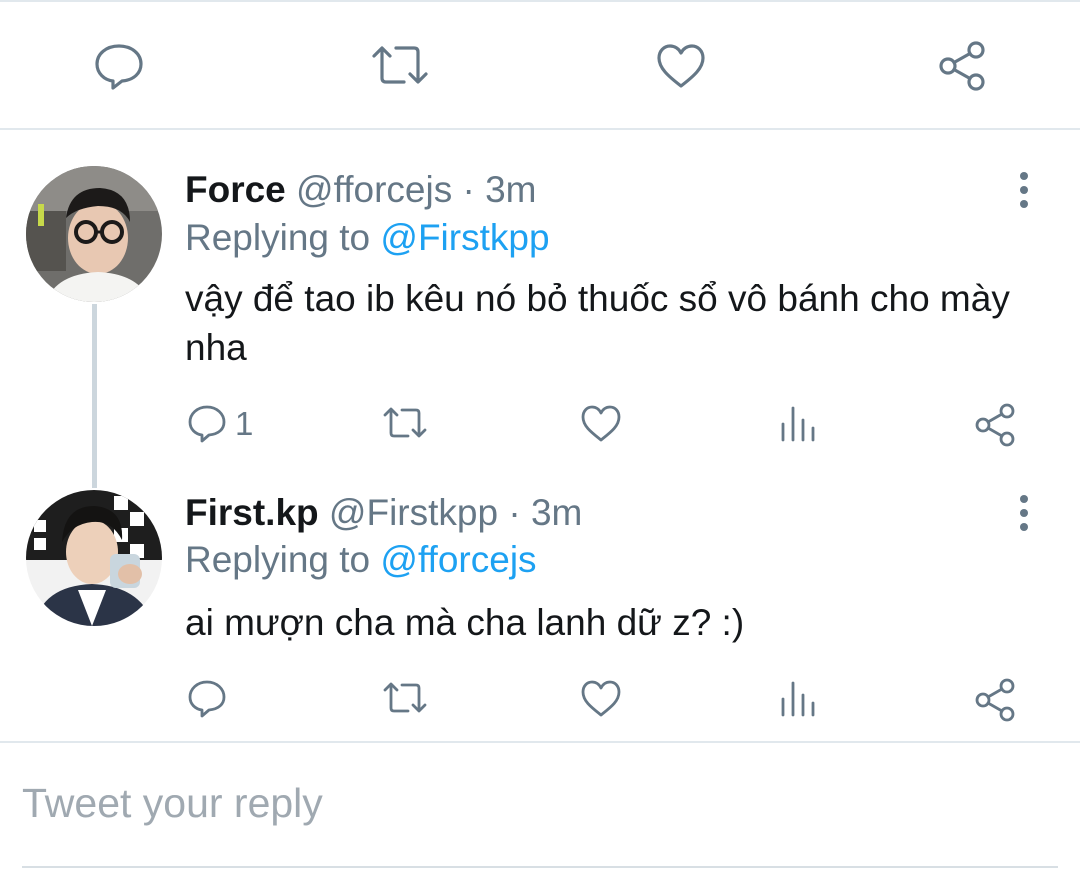 This screenshot has height=869, width=1080. I want to click on user-handle: @Firstkpp, so click(413, 512).